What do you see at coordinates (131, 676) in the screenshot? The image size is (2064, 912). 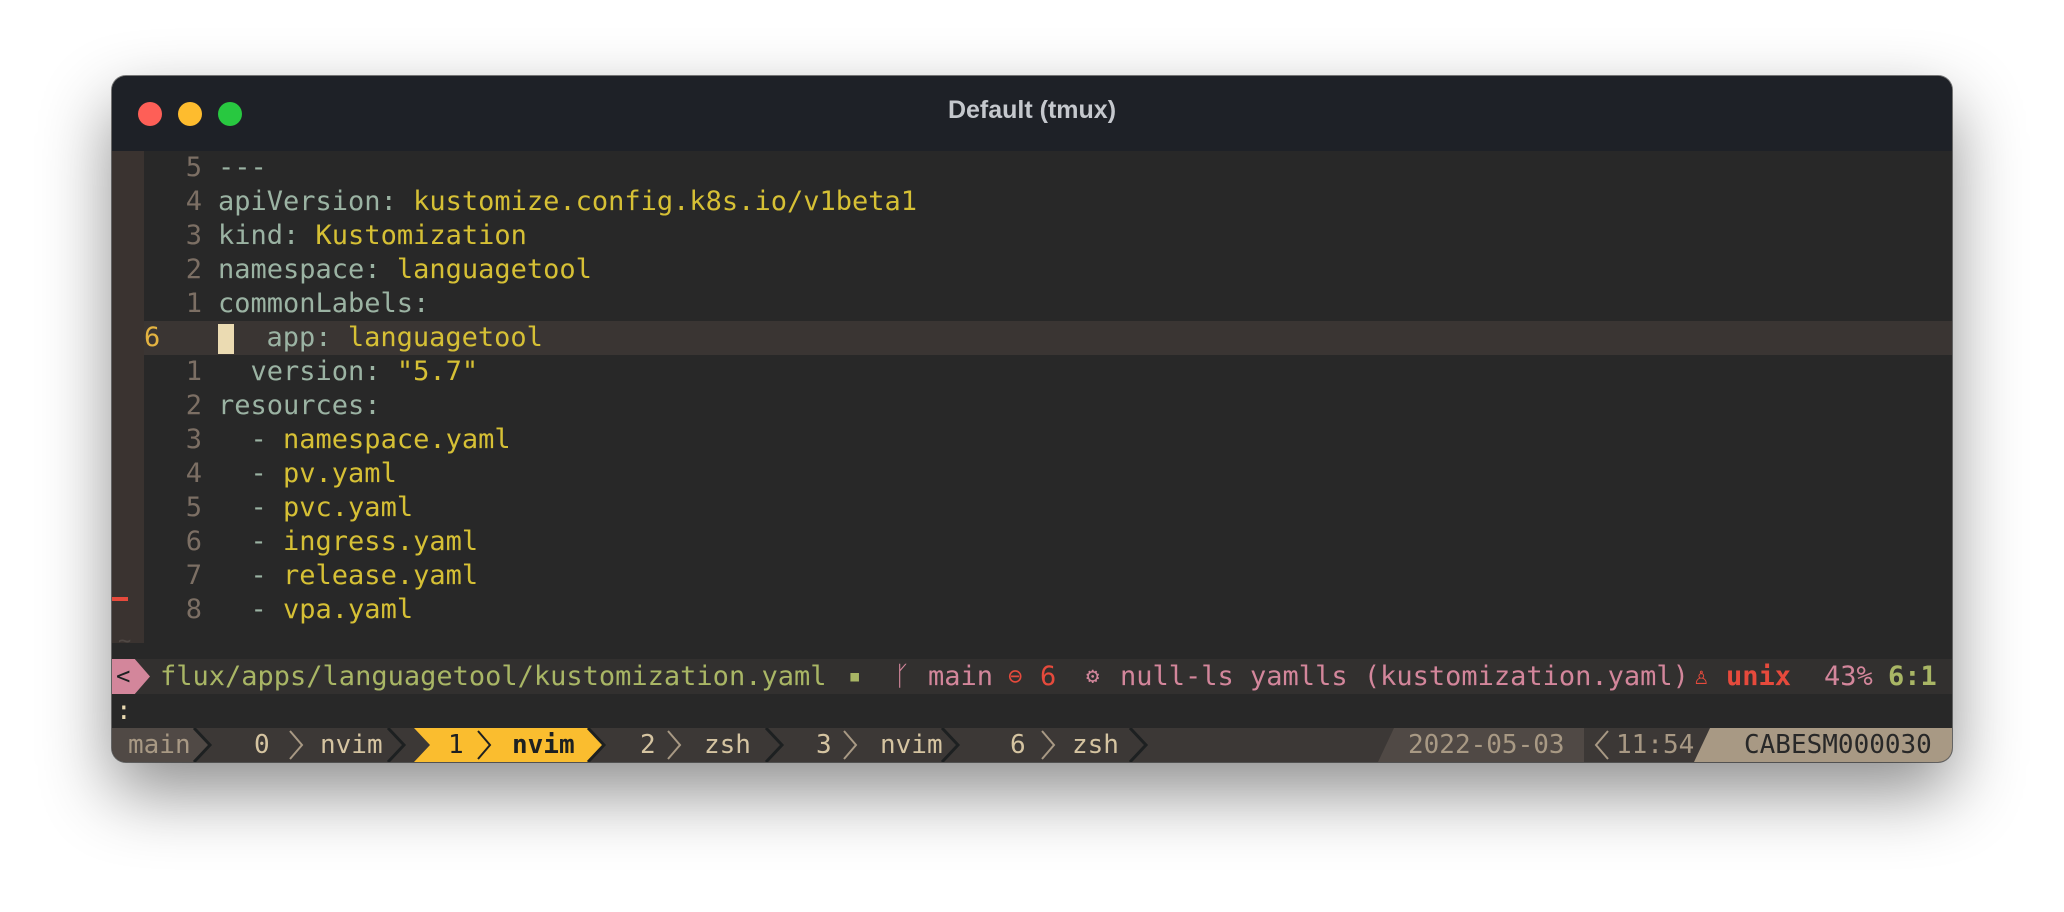 I see `mode-indicator: <` at bounding box center [131, 676].